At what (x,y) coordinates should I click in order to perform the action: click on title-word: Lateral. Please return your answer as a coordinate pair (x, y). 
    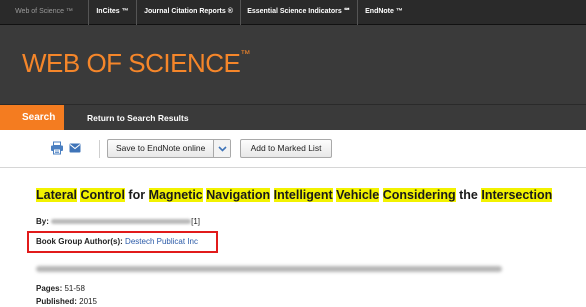
    Looking at the image, I should click on (56, 195).